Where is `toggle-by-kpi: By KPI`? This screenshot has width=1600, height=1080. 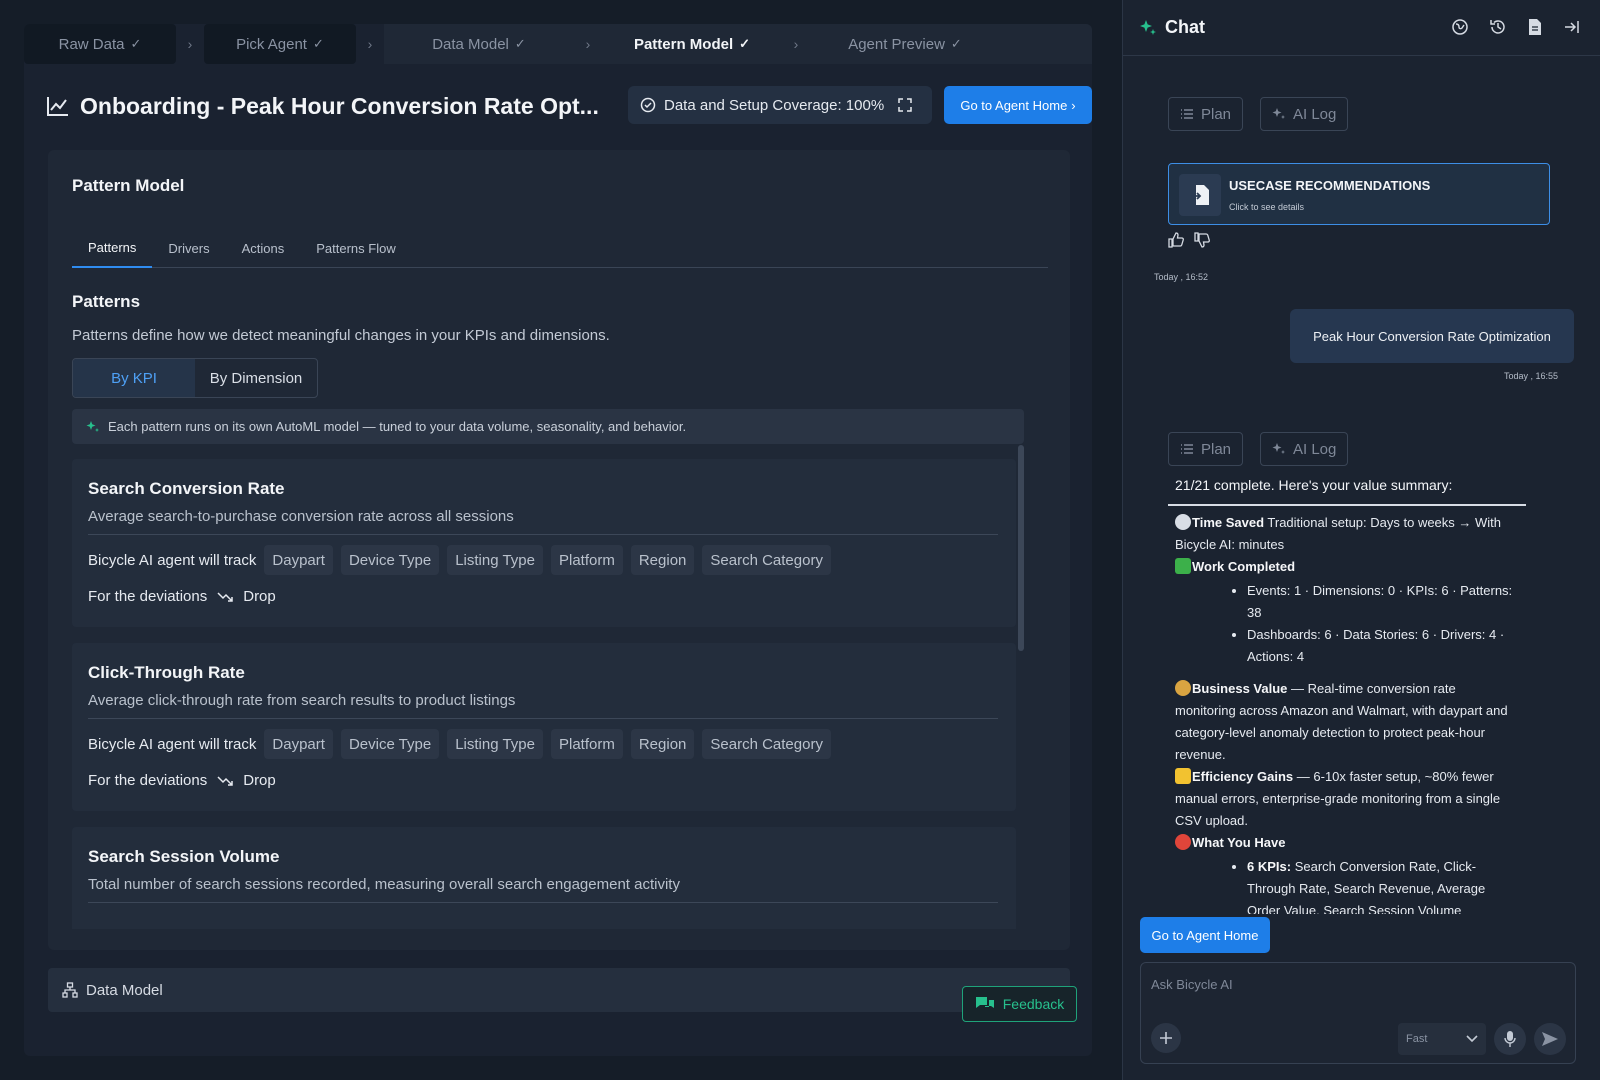 toggle-by-kpi: By KPI is located at coordinates (134, 378).